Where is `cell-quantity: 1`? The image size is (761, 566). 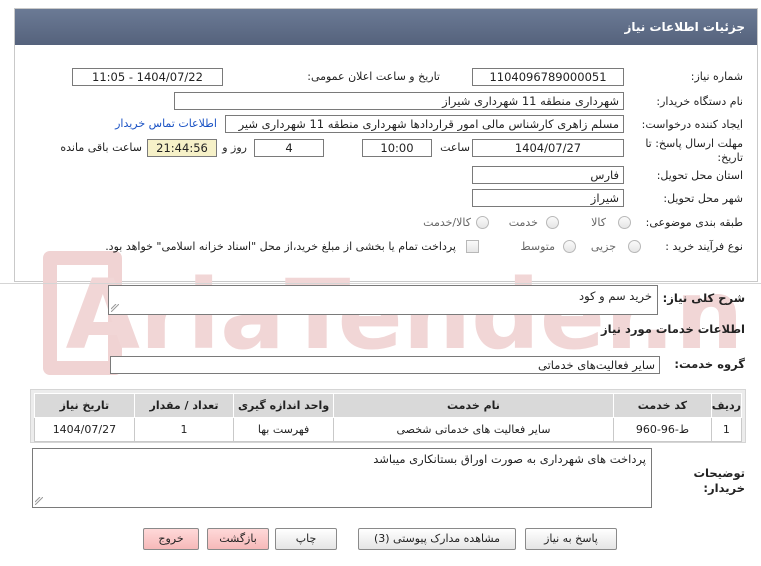 cell-quantity: 1 is located at coordinates (184, 429).